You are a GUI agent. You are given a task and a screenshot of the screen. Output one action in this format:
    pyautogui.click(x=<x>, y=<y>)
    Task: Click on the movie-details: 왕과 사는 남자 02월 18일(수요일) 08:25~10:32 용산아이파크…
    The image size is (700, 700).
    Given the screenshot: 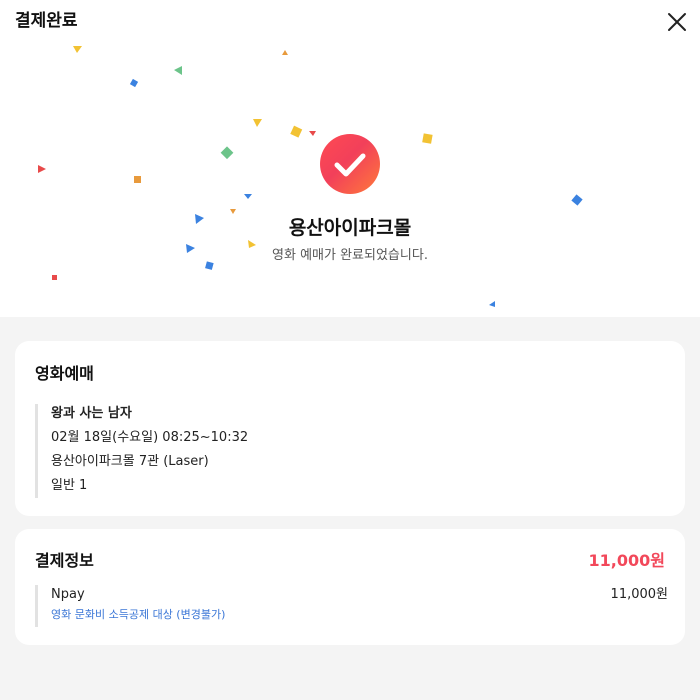 What is the action you would take?
    pyautogui.click(x=346, y=451)
    